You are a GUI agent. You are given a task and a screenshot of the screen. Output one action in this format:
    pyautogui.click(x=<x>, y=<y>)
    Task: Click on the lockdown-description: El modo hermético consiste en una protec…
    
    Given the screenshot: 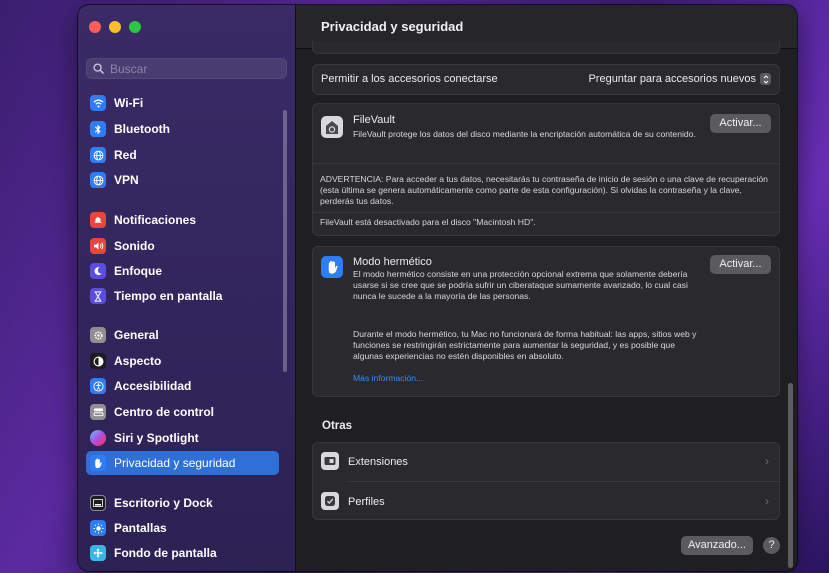 What is the action you would take?
    pyautogui.click(x=520, y=285)
    